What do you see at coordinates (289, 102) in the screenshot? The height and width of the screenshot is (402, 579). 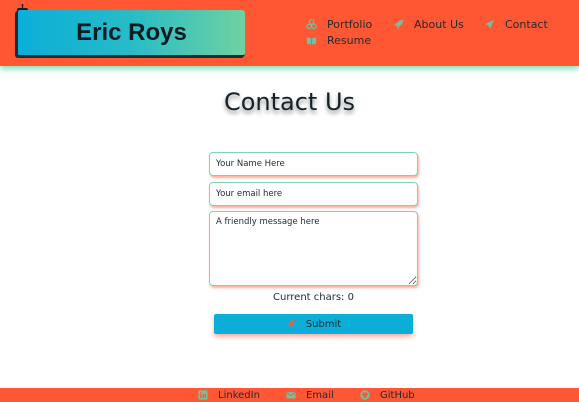 I see `page-title: Contact Us` at bounding box center [289, 102].